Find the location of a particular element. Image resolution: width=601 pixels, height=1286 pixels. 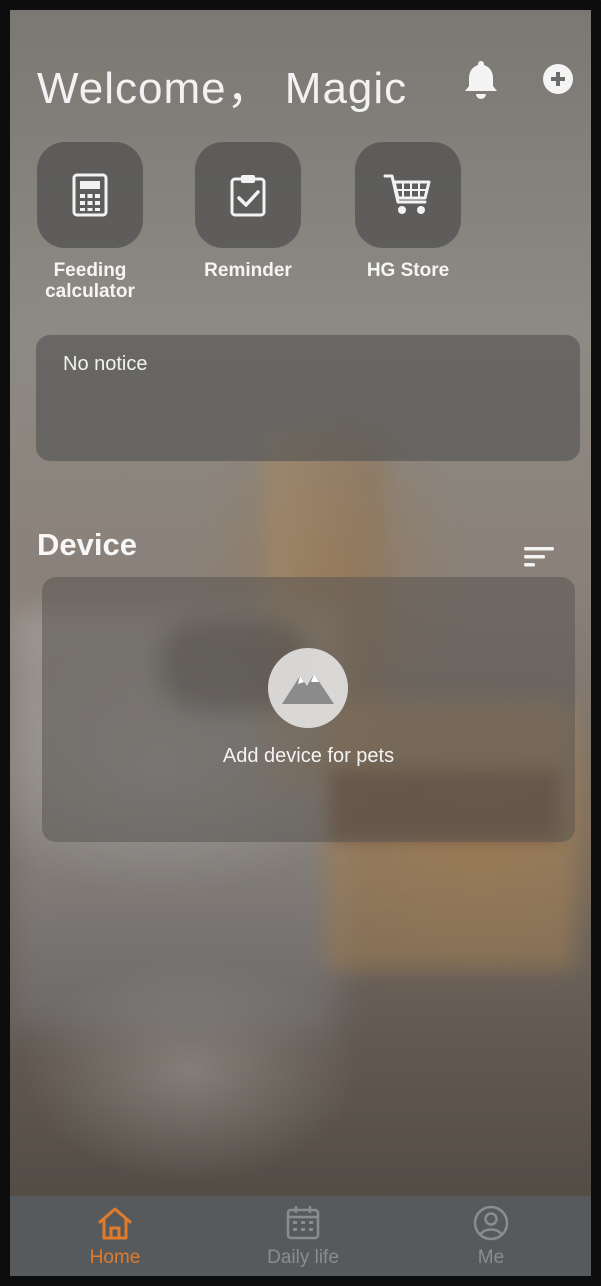

add-device-label: Add device for pets is located at coordinates (308, 756).